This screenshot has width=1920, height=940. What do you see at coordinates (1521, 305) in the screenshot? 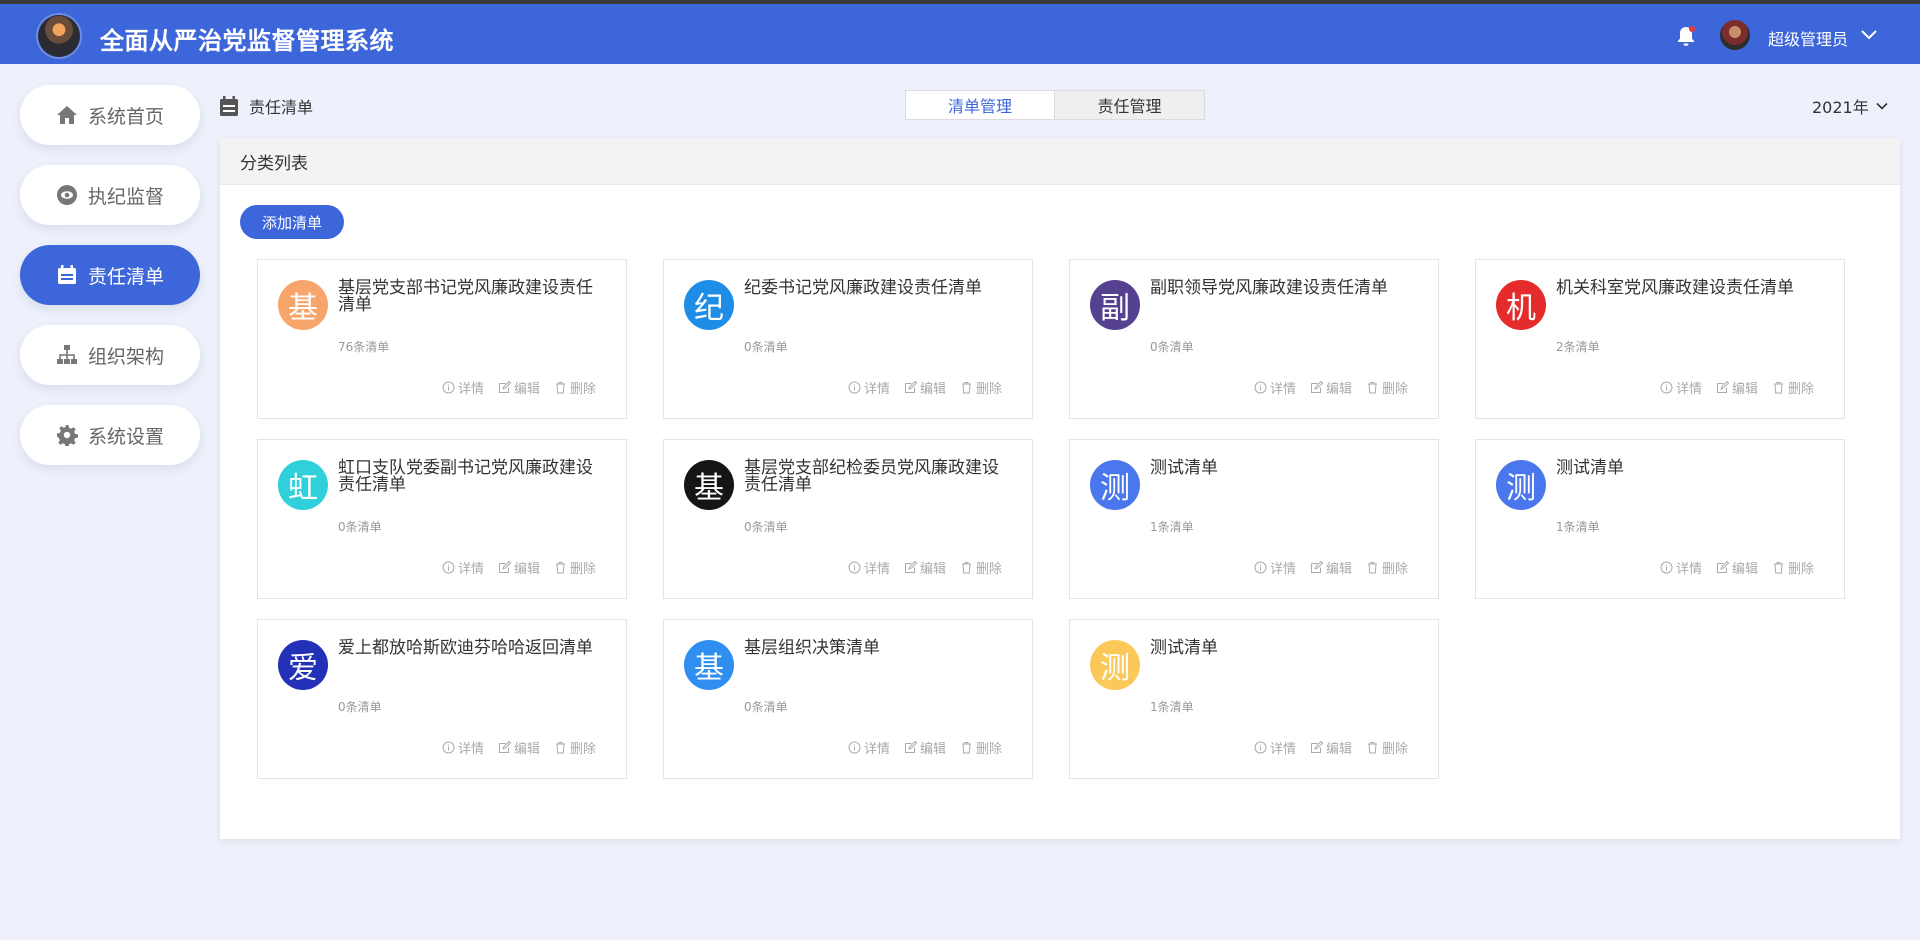
I see `card-avatar: 机` at bounding box center [1521, 305].